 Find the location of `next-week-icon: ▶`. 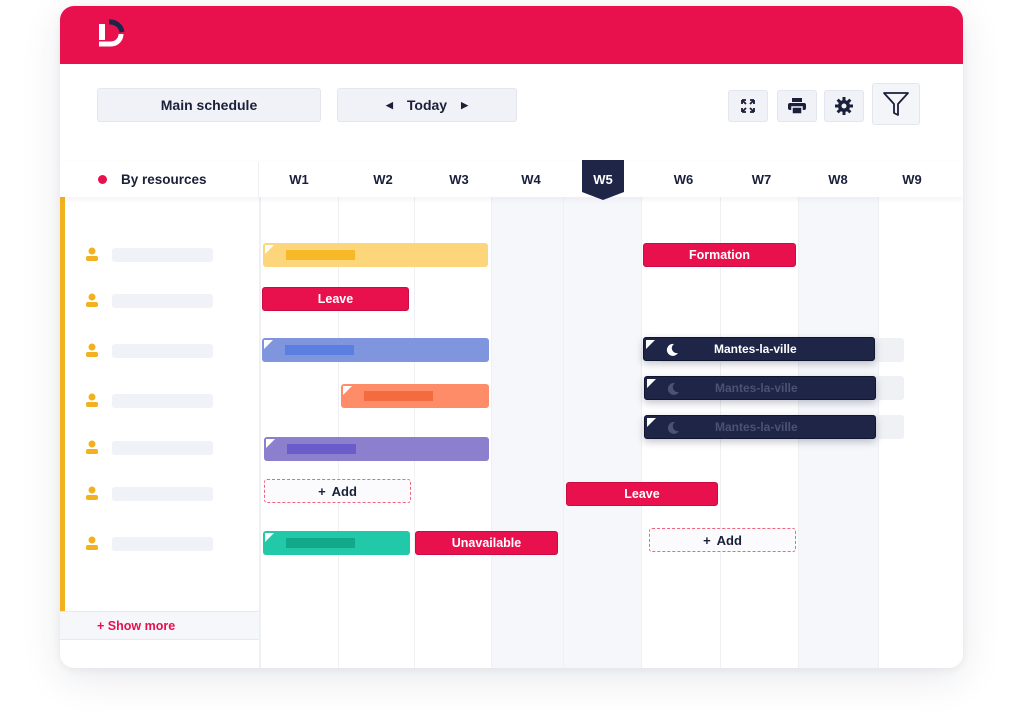

next-week-icon: ▶ is located at coordinates (464, 105).